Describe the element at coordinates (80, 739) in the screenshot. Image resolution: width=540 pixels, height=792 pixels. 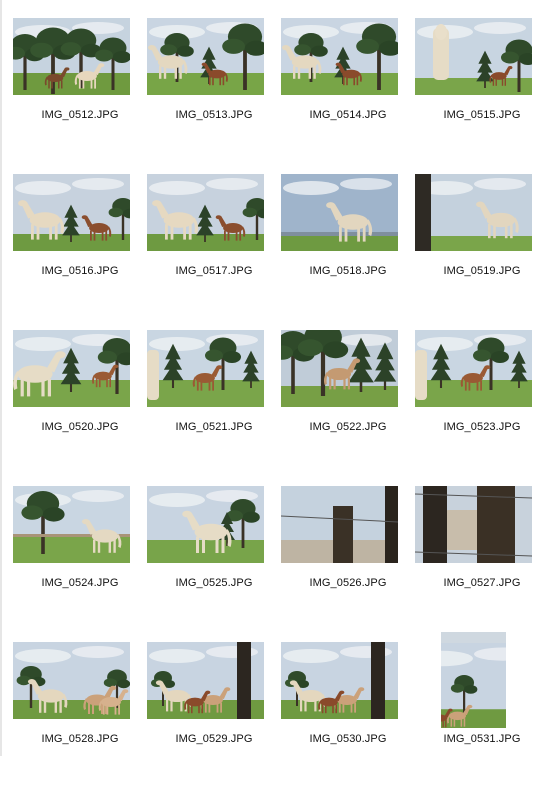
I see `file-name-label: IMG_0528.JPG` at that location.